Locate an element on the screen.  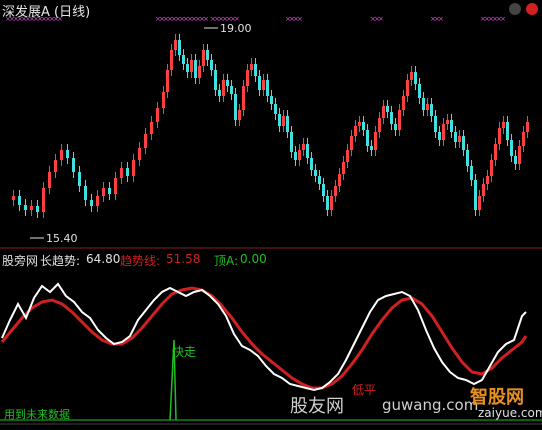
top-a-label: 顶A: is located at coordinates (226, 261).